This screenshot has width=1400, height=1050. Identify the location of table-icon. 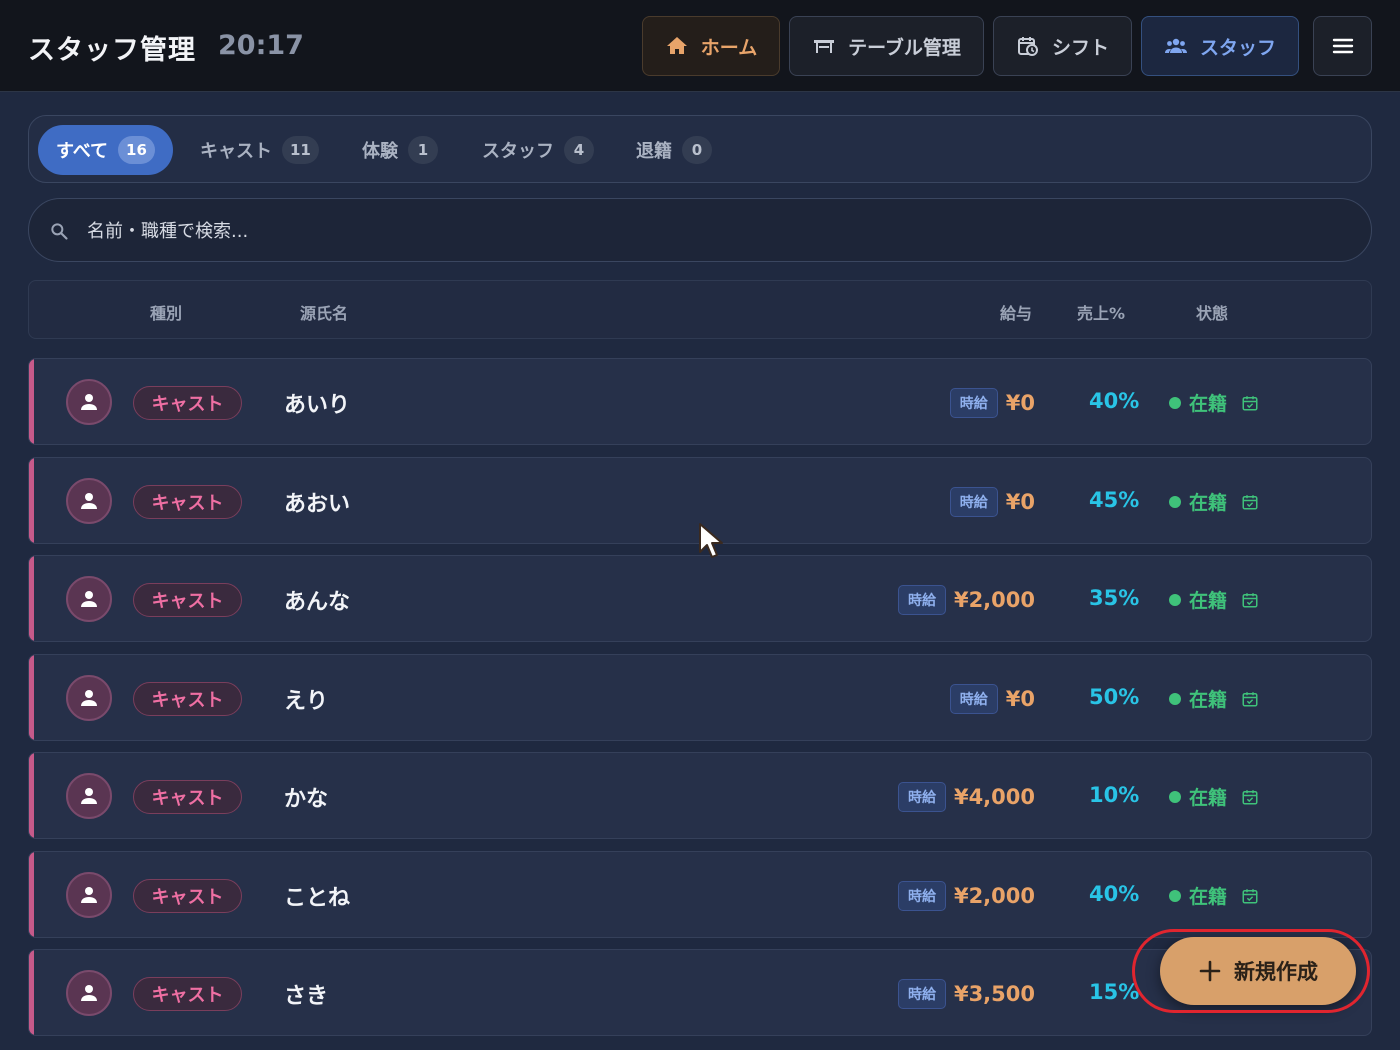
(824, 46).